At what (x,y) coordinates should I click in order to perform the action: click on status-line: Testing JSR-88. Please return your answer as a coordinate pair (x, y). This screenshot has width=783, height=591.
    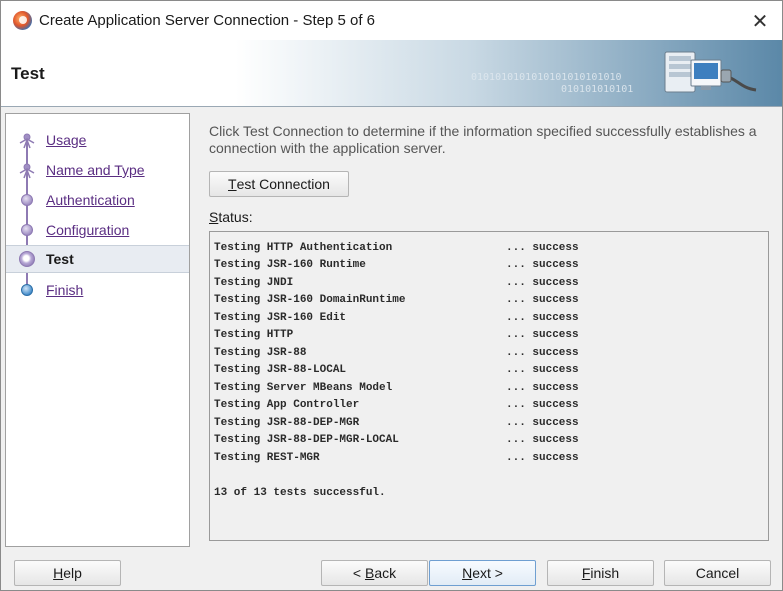
    Looking at the image, I should click on (260, 353).